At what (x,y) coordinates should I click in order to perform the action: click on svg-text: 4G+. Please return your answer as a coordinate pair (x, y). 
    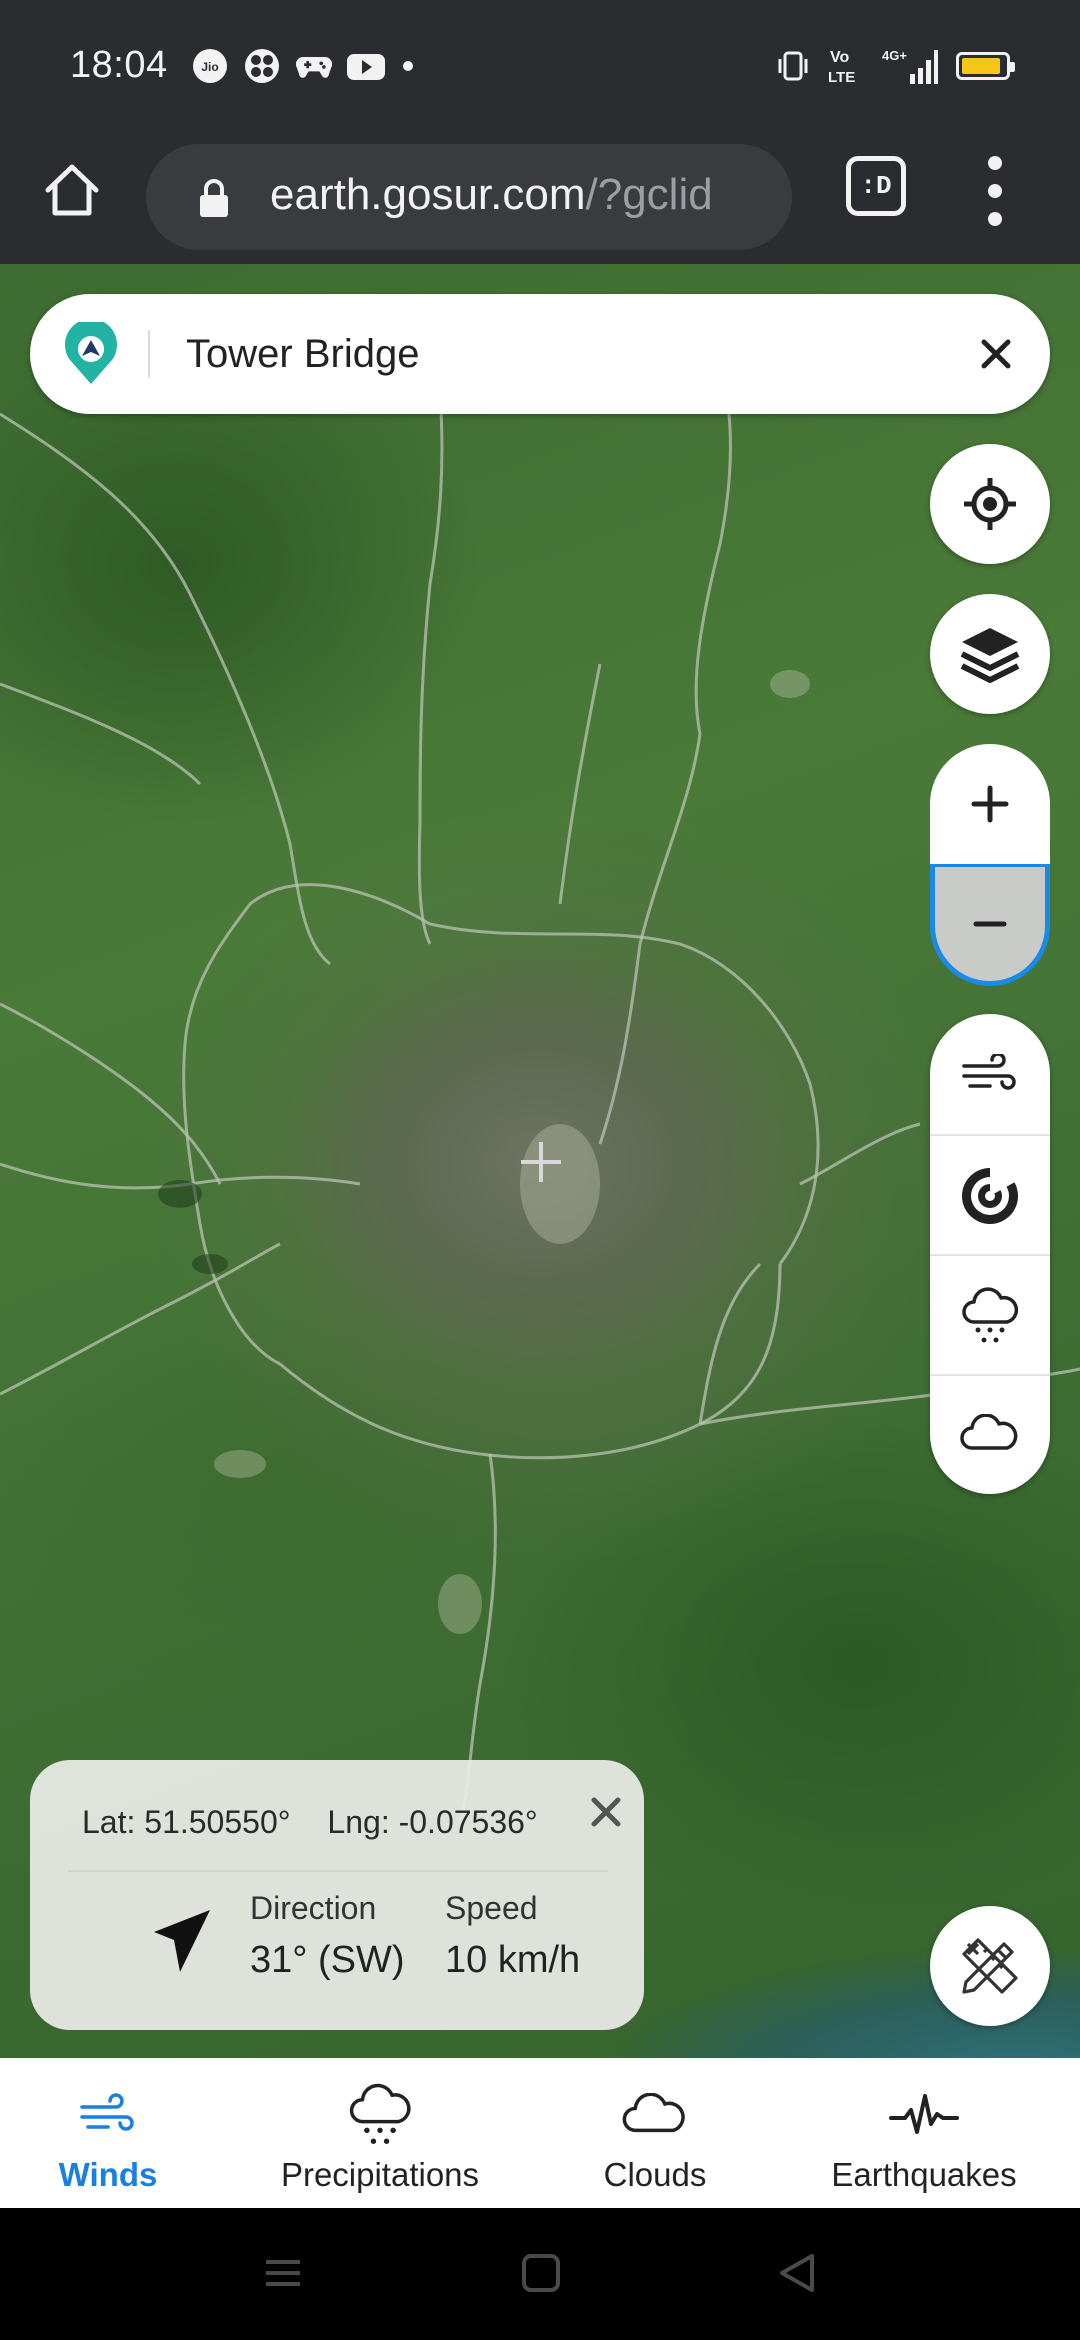
    Looking at the image, I should click on (894, 55).